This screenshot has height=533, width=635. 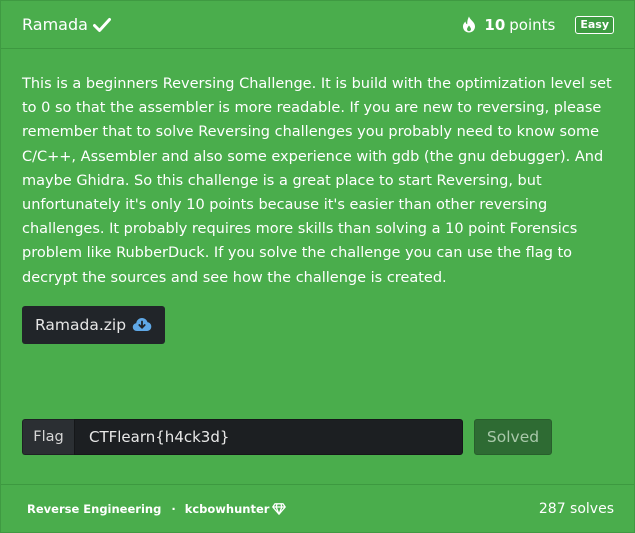 What do you see at coordinates (576, 508) in the screenshot?
I see `solve-count: 287 solves` at bounding box center [576, 508].